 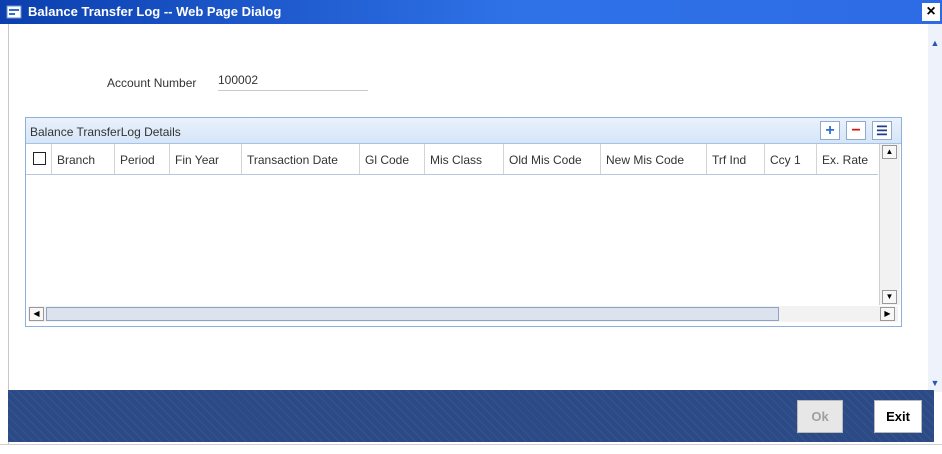 What do you see at coordinates (464, 159) in the screenshot?
I see `column-header: Mis Class` at bounding box center [464, 159].